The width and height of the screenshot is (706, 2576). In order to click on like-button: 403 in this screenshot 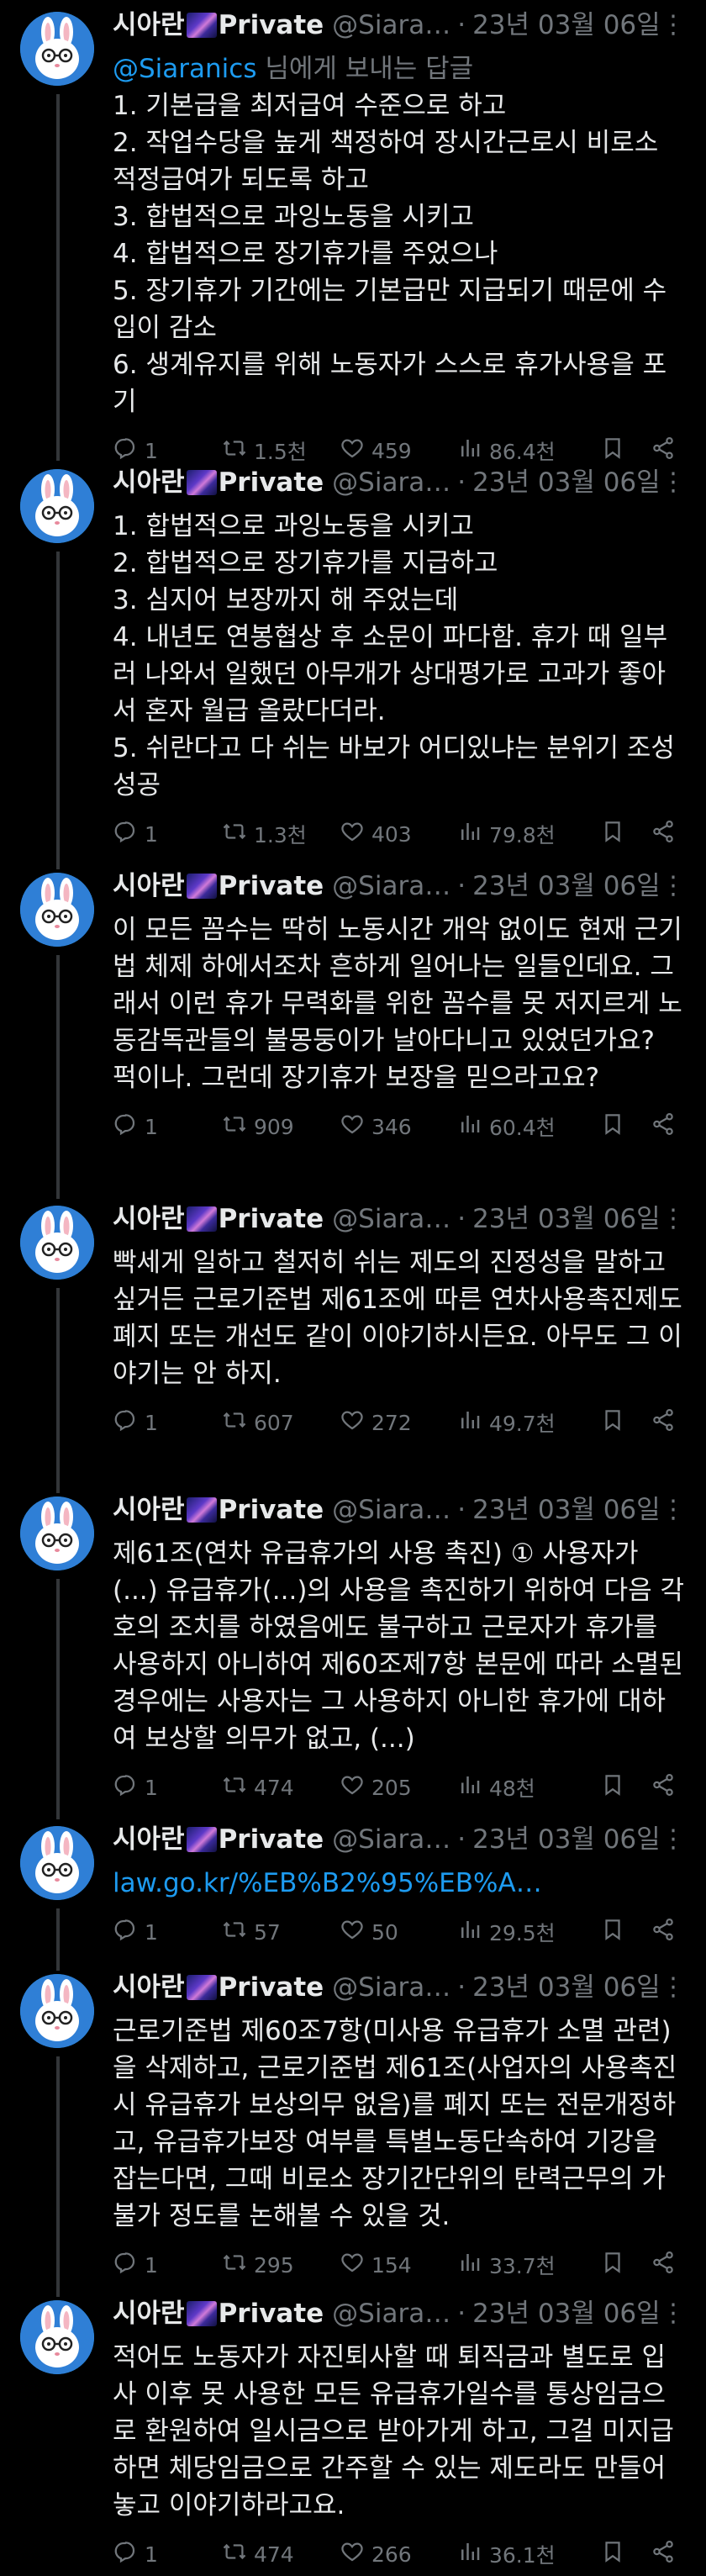, I will do `click(398, 834)`.